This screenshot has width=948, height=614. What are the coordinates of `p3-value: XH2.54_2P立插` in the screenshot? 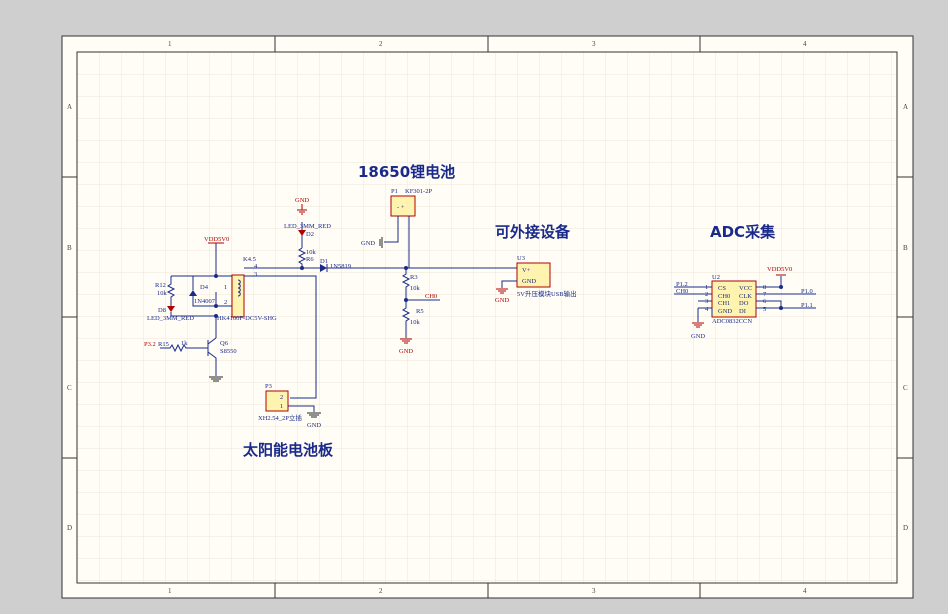 It's located at (280, 417).